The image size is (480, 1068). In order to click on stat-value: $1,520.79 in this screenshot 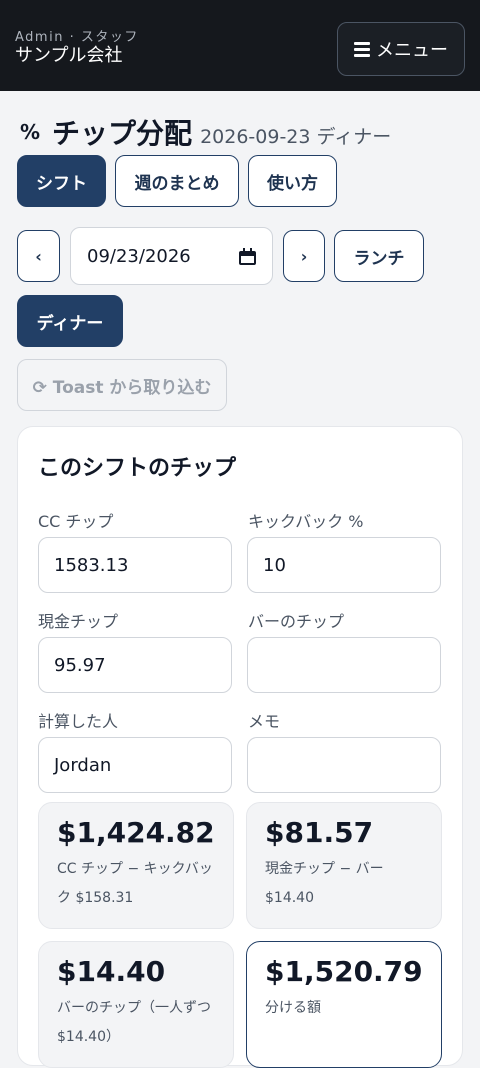, I will do `click(344, 971)`.